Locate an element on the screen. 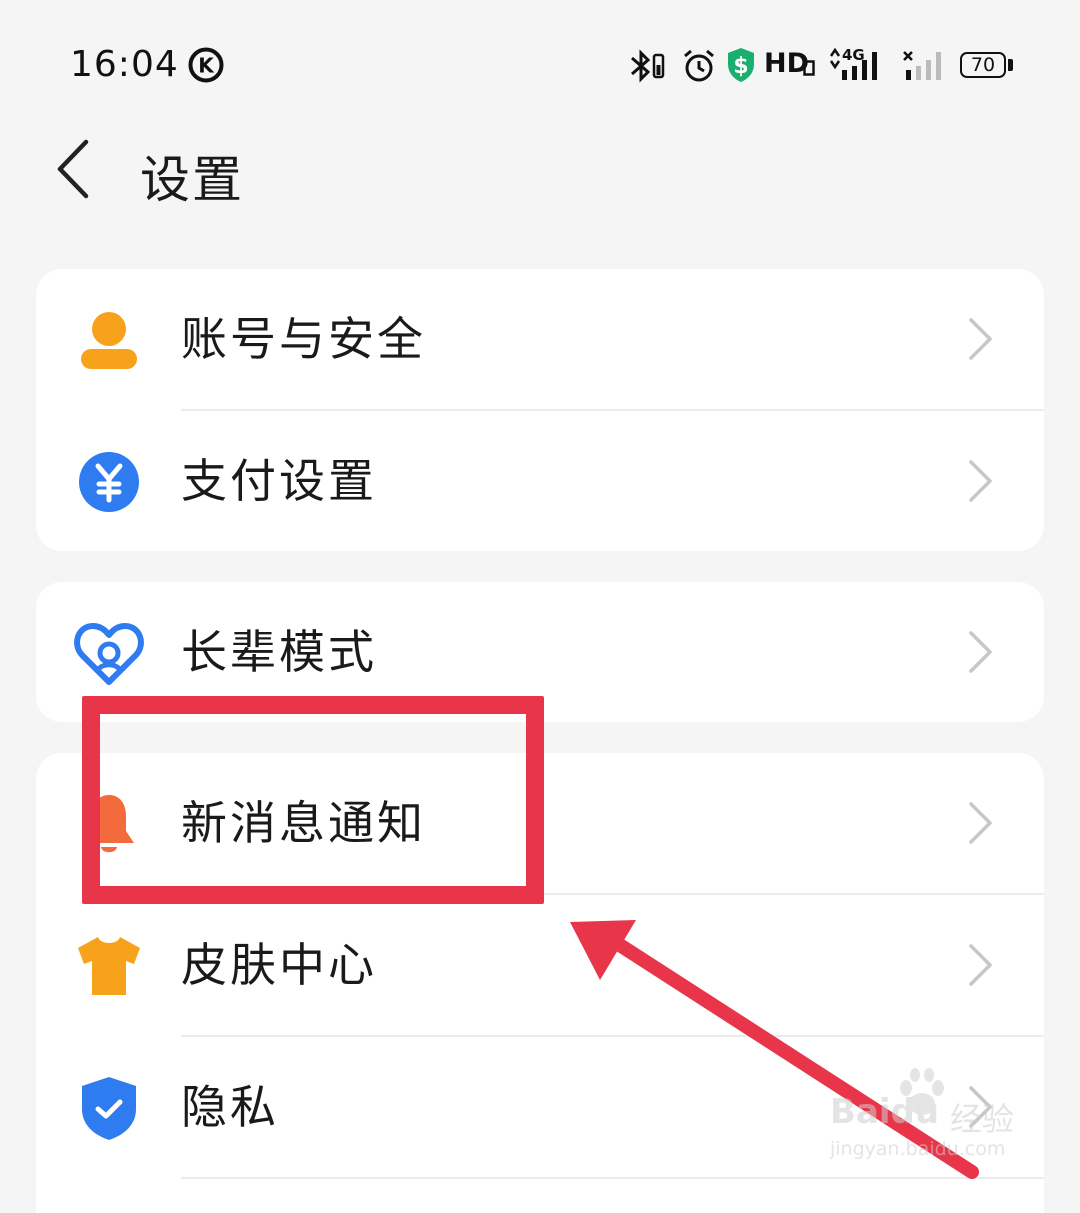 This screenshot has width=1080, height=1213. row-label: 账号与安全 is located at coordinates (303, 339).